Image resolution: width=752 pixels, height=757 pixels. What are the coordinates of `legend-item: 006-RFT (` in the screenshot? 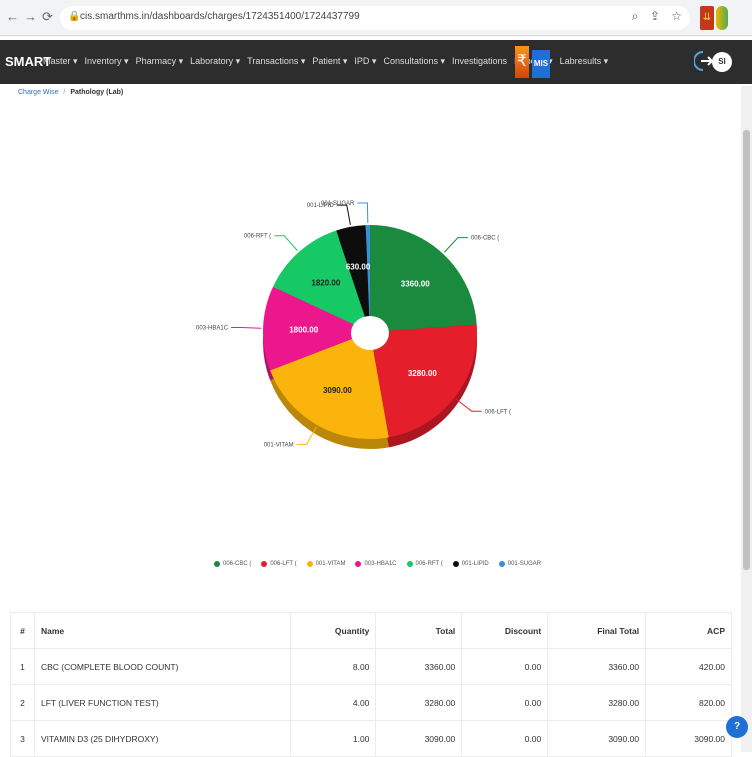 It's located at (424, 564).